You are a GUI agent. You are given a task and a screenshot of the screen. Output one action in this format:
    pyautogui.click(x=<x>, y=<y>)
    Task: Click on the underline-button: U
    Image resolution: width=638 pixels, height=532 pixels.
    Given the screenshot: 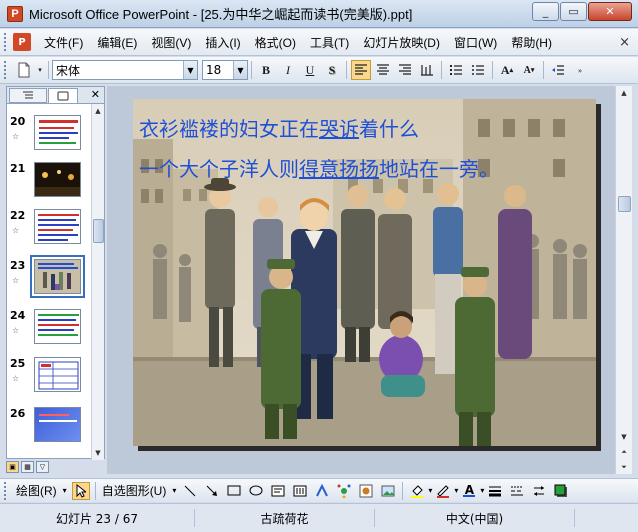 What is the action you would take?
    pyautogui.click(x=310, y=70)
    